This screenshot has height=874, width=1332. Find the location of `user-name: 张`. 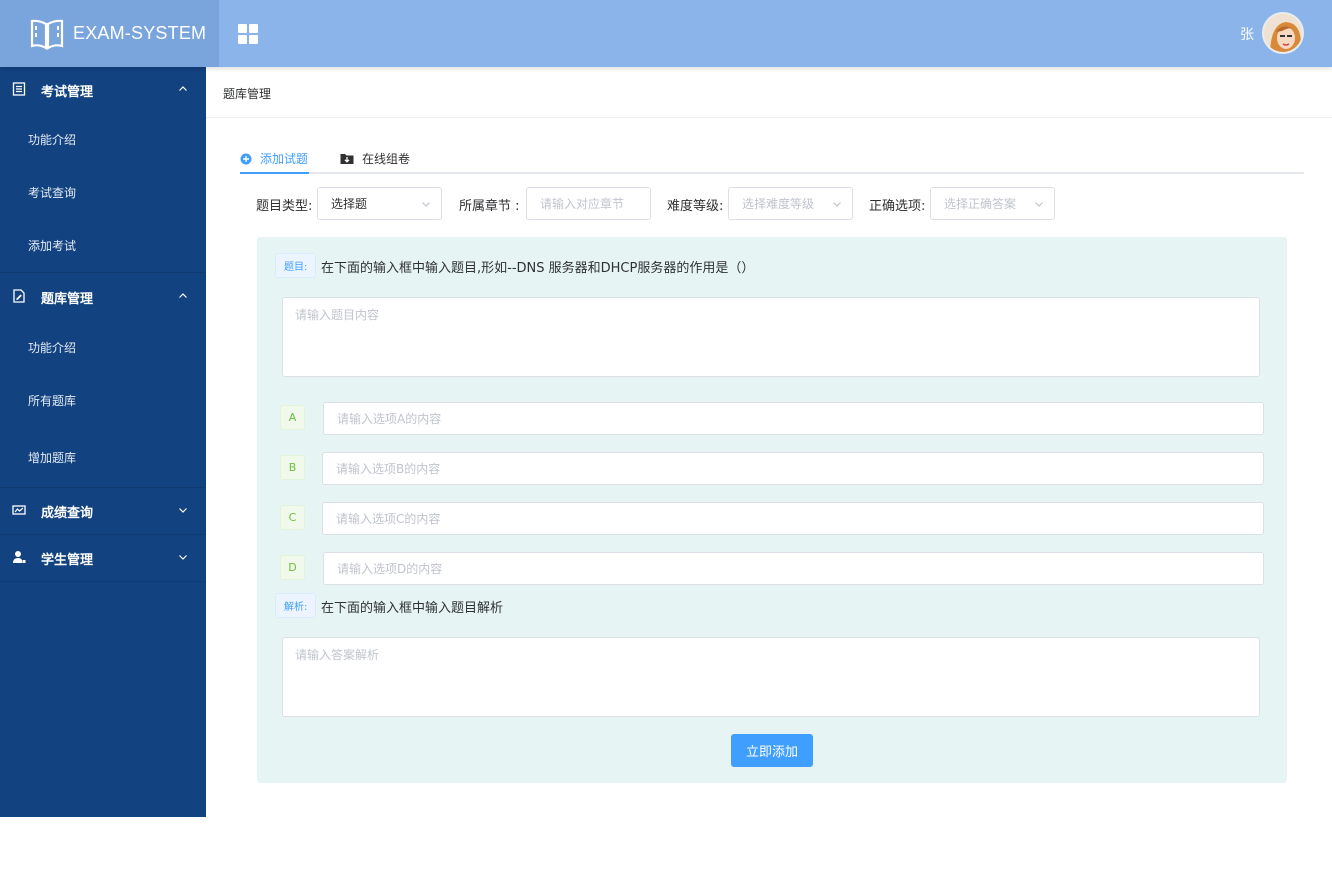

user-name: 张 is located at coordinates (1247, 34).